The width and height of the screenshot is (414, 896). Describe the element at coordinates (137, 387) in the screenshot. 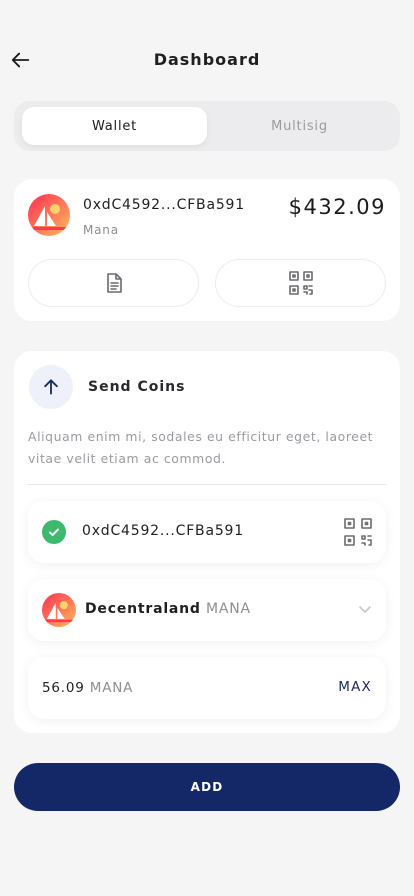

I see `send-title: Send Coins` at that location.